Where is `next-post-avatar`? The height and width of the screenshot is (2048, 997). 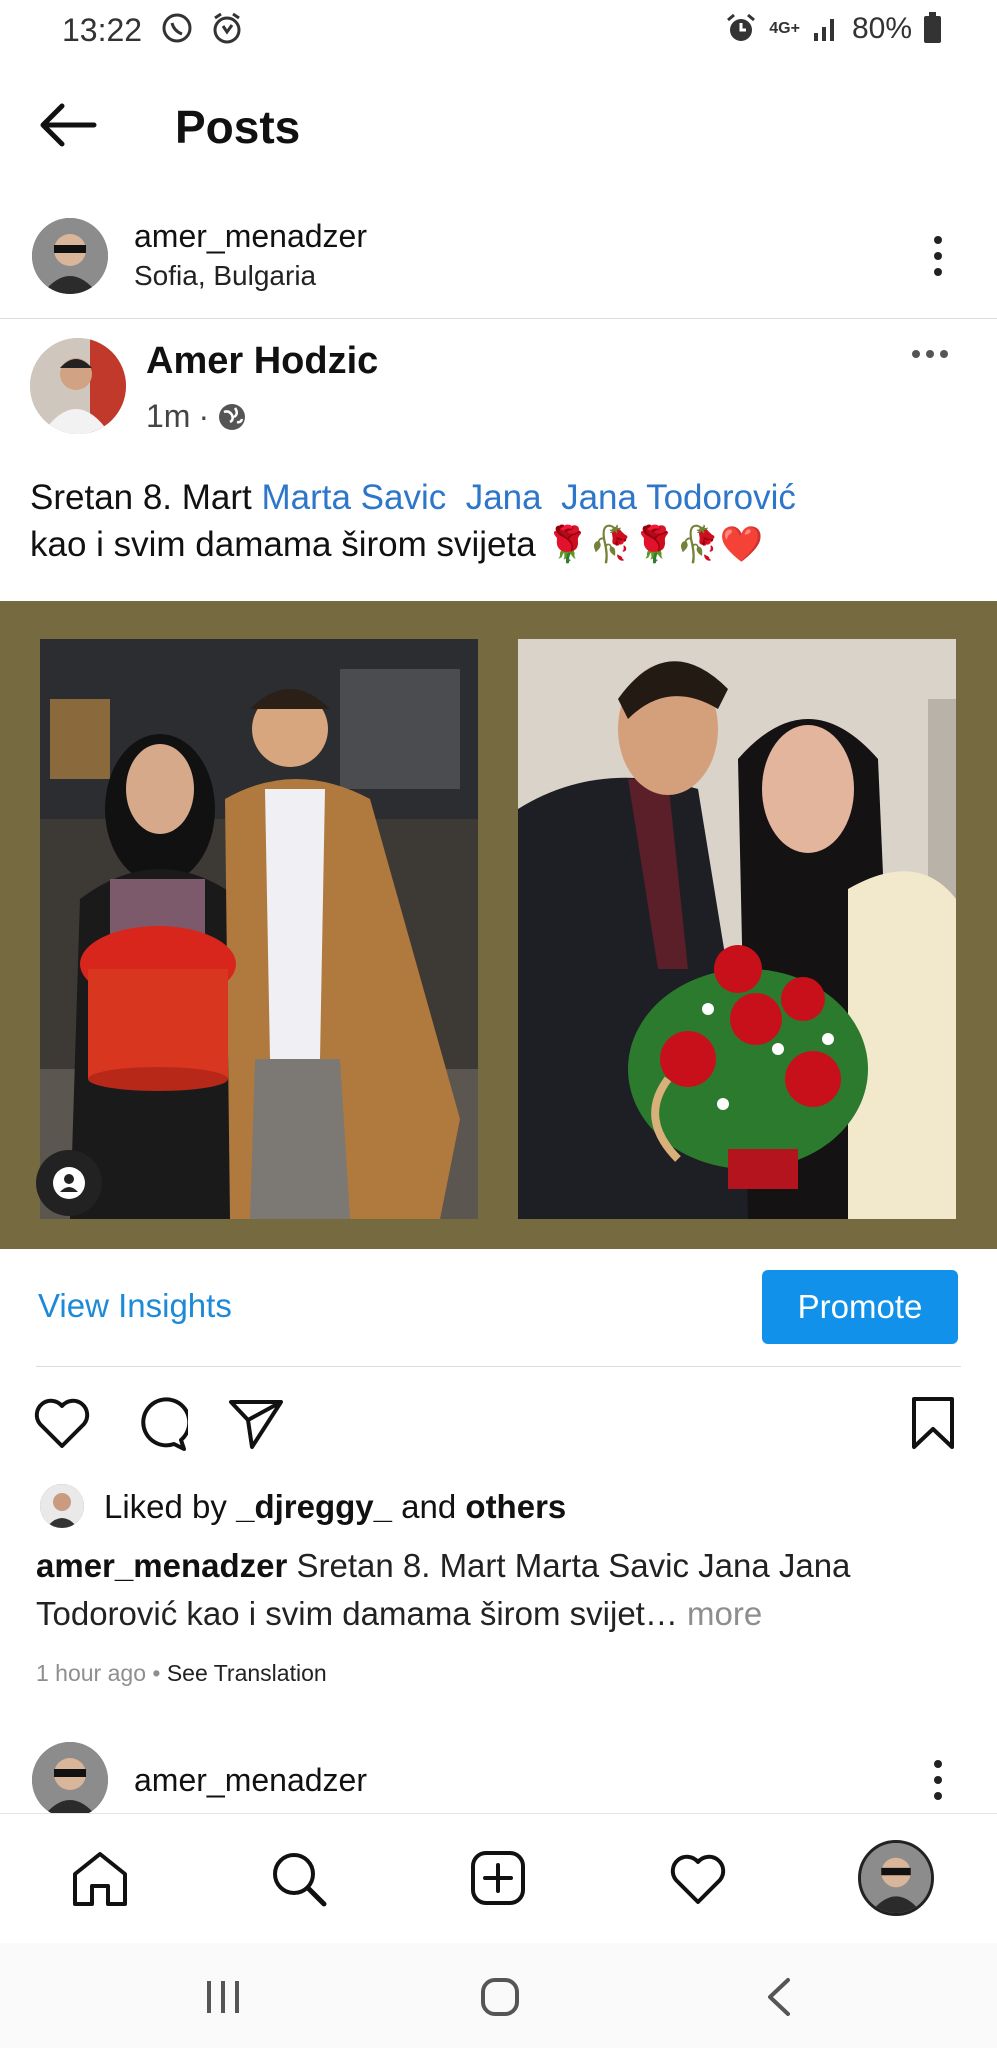
next-post-avatar is located at coordinates (70, 1780).